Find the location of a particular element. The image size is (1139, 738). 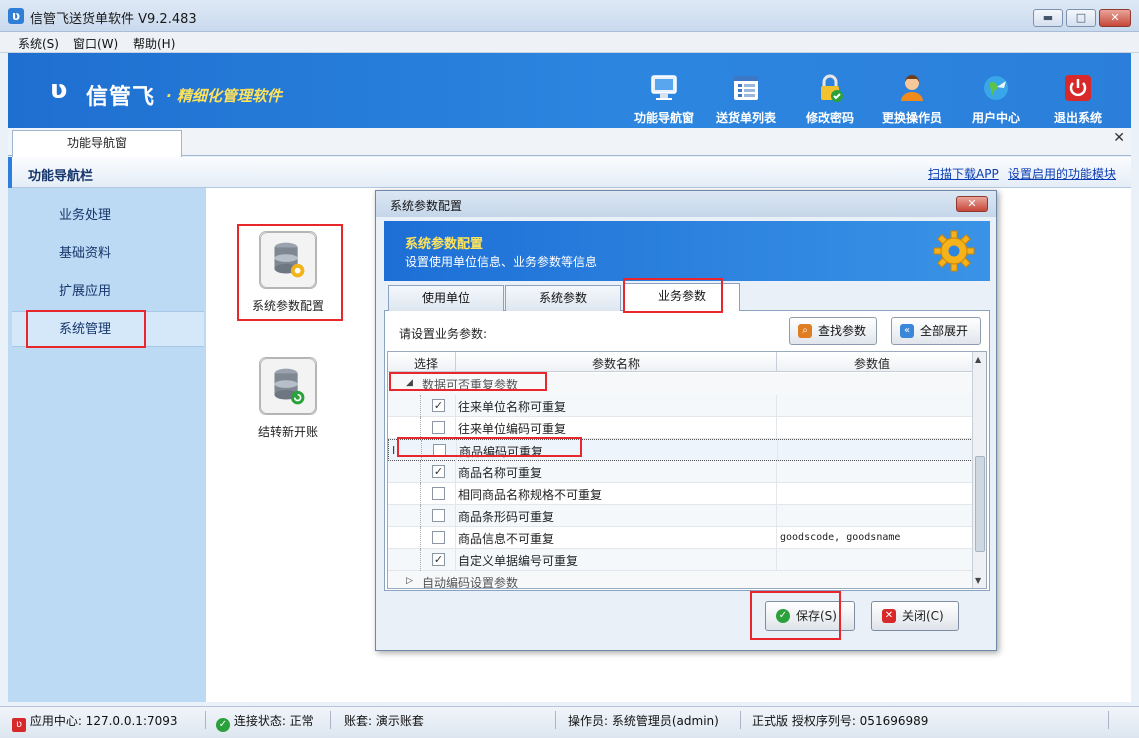

param-value: goodscode, goodsname is located at coordinates (840, 537).